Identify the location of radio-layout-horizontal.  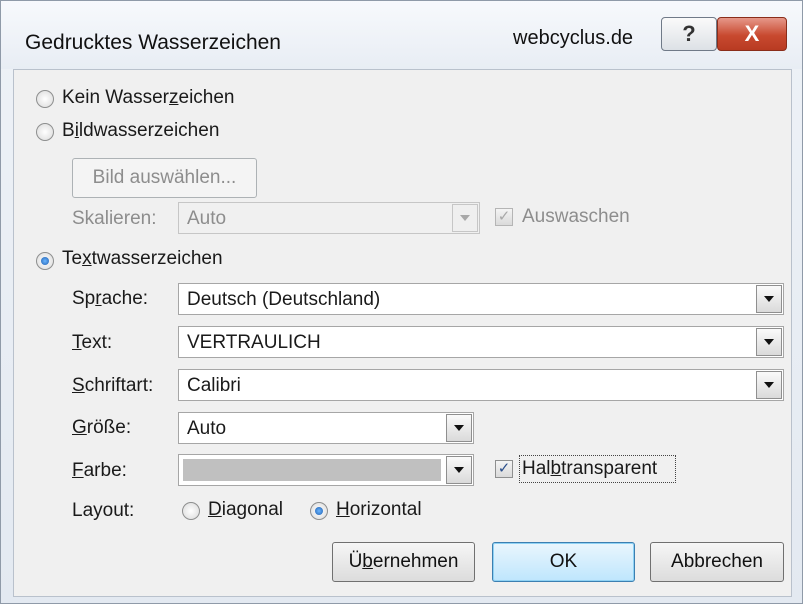
(319, 511).